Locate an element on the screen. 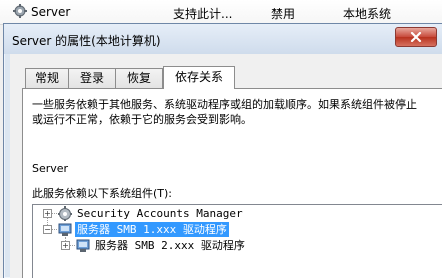 The height and width of the screenshot is (278, 442). collapse-icon: − is located at coordinates (47, 229).